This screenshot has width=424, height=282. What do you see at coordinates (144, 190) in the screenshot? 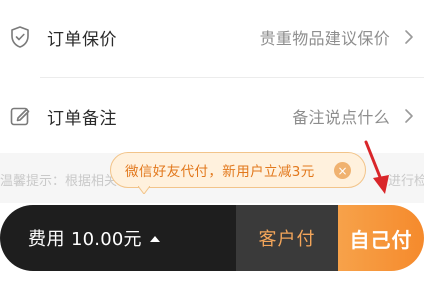
I see `tooltip-pointer` at bounding box center [144, 190].